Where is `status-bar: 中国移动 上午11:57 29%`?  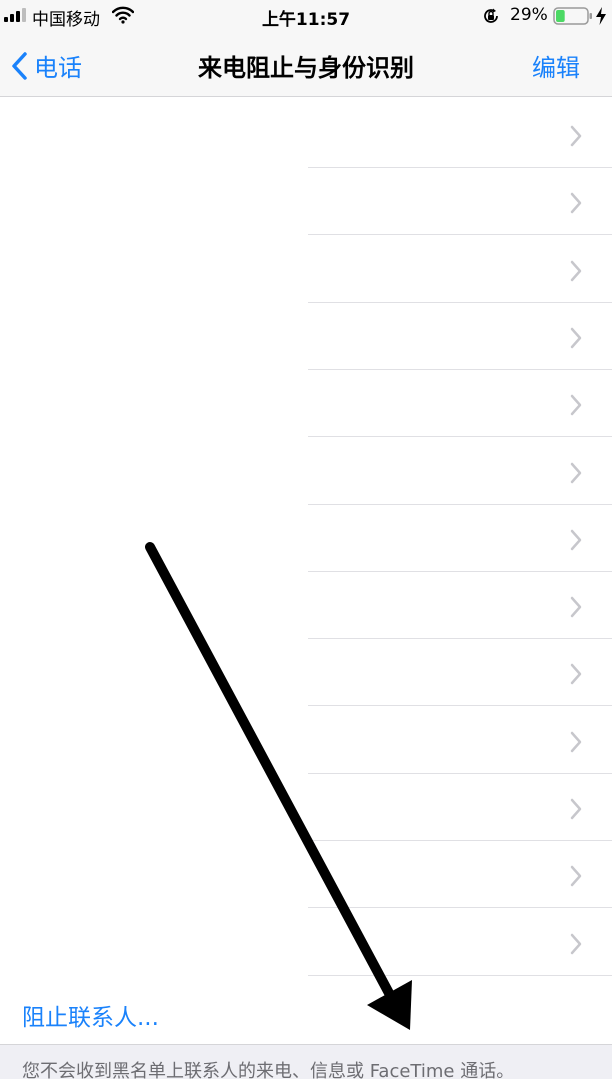
status-bar: 中国移动 上午11:57 29% is located at coordinates (306, 17).